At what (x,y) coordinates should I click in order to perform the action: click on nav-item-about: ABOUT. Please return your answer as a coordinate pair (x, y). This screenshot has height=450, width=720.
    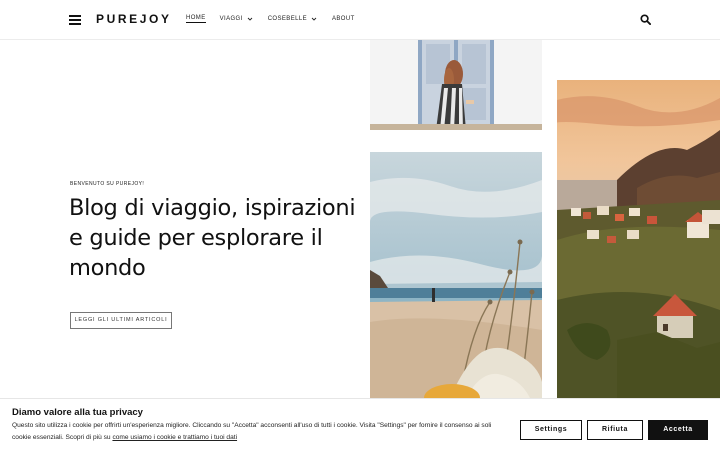
    Looking at the image, I should click on (343, 19).